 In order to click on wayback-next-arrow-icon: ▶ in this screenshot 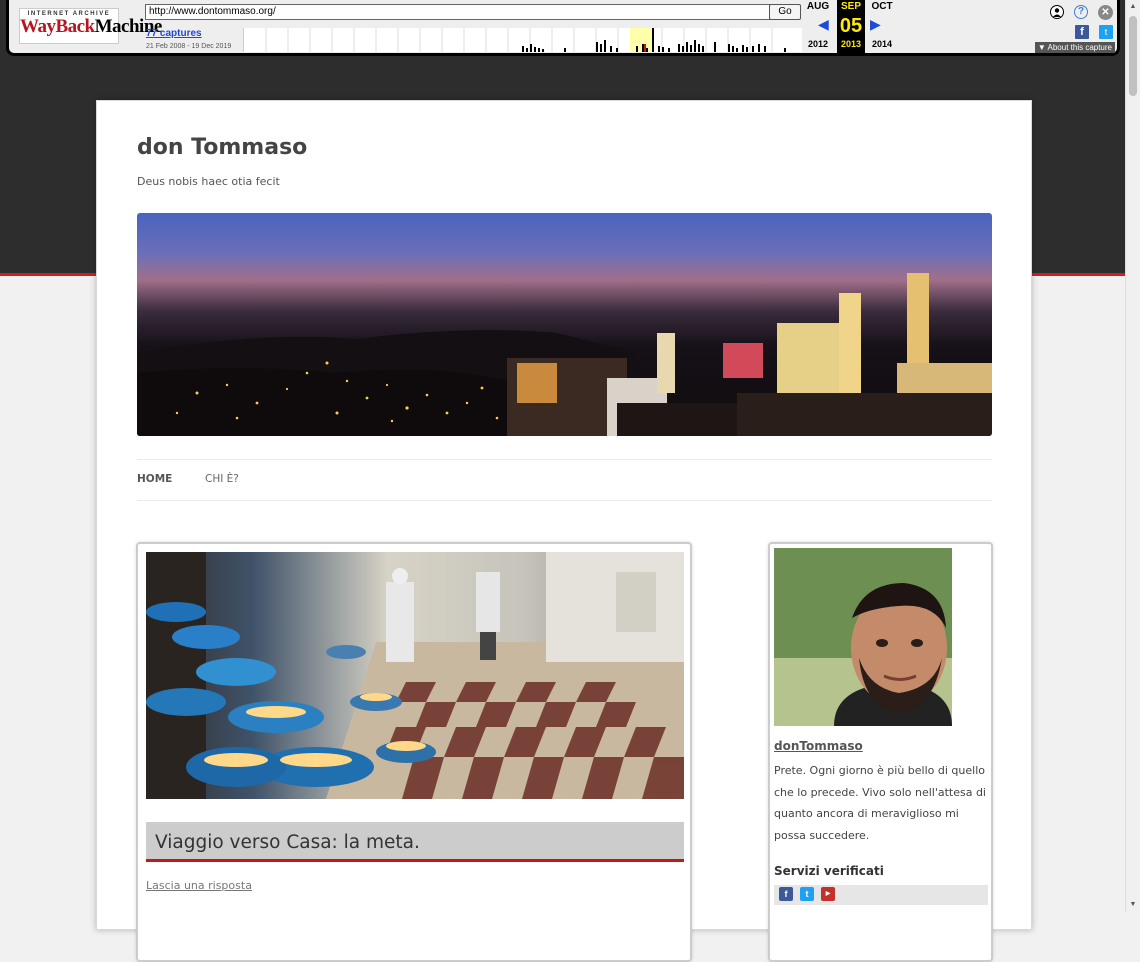, I will do `click(875, 24)`.